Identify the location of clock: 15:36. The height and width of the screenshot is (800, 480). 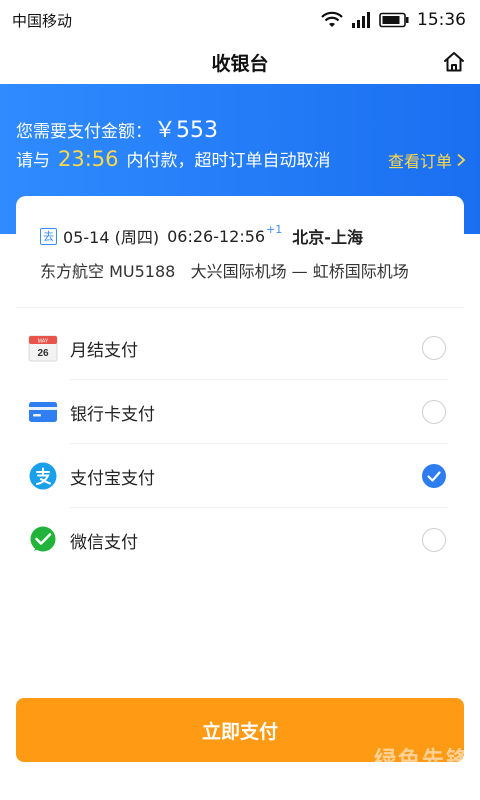
(441, 20).